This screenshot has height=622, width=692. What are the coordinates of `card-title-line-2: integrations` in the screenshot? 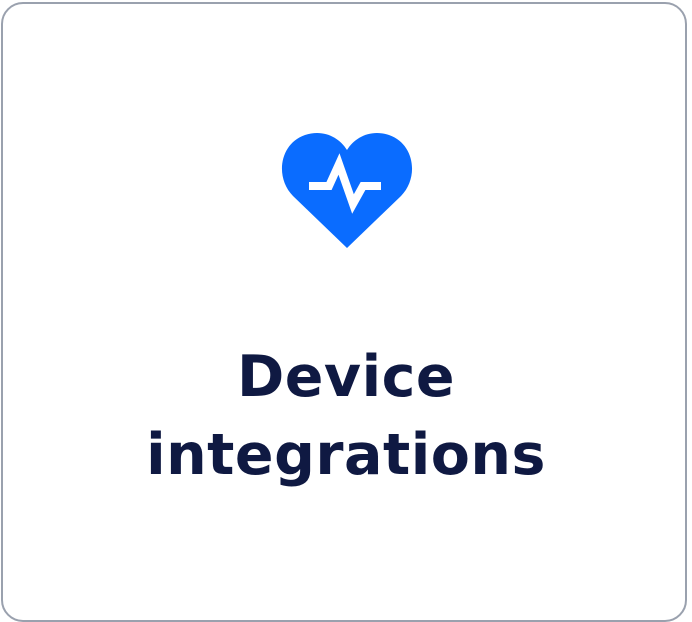 It's located at (346, 455).